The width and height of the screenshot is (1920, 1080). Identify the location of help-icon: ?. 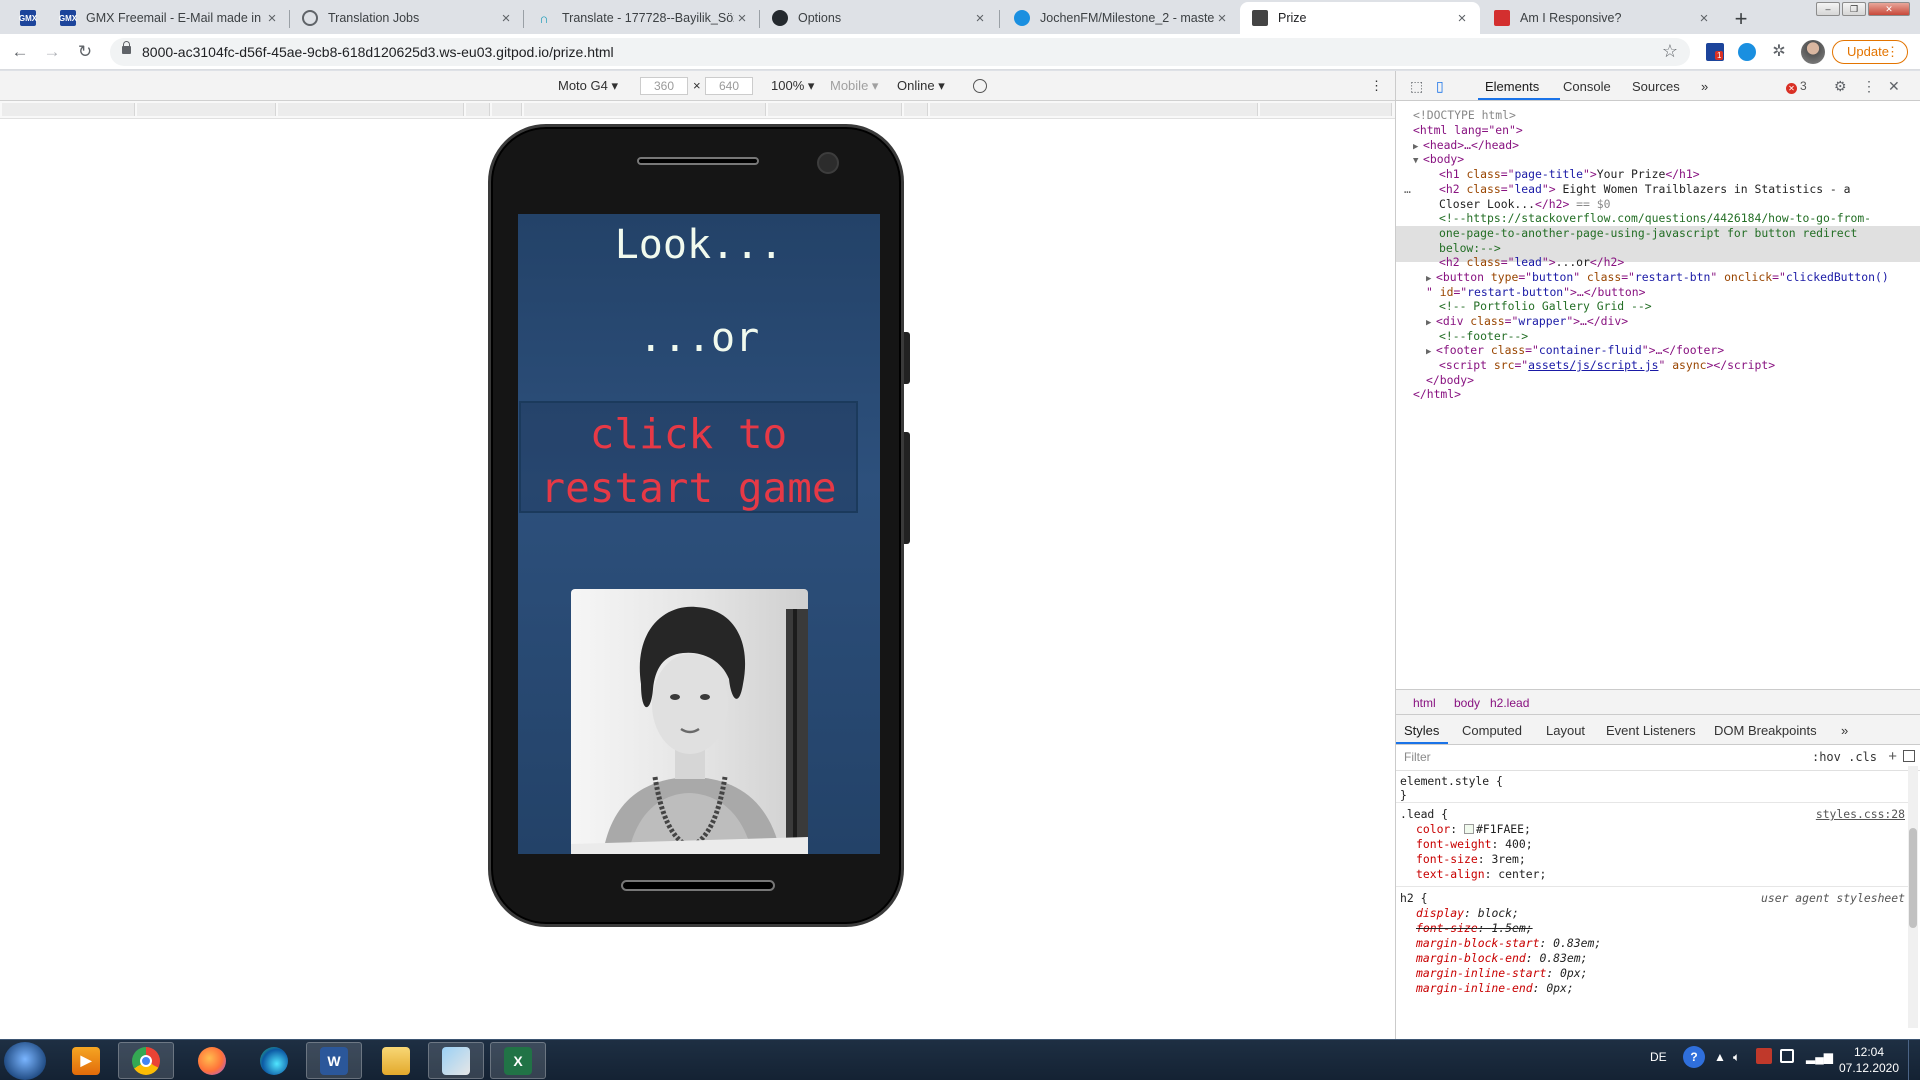
(1694, 1057).